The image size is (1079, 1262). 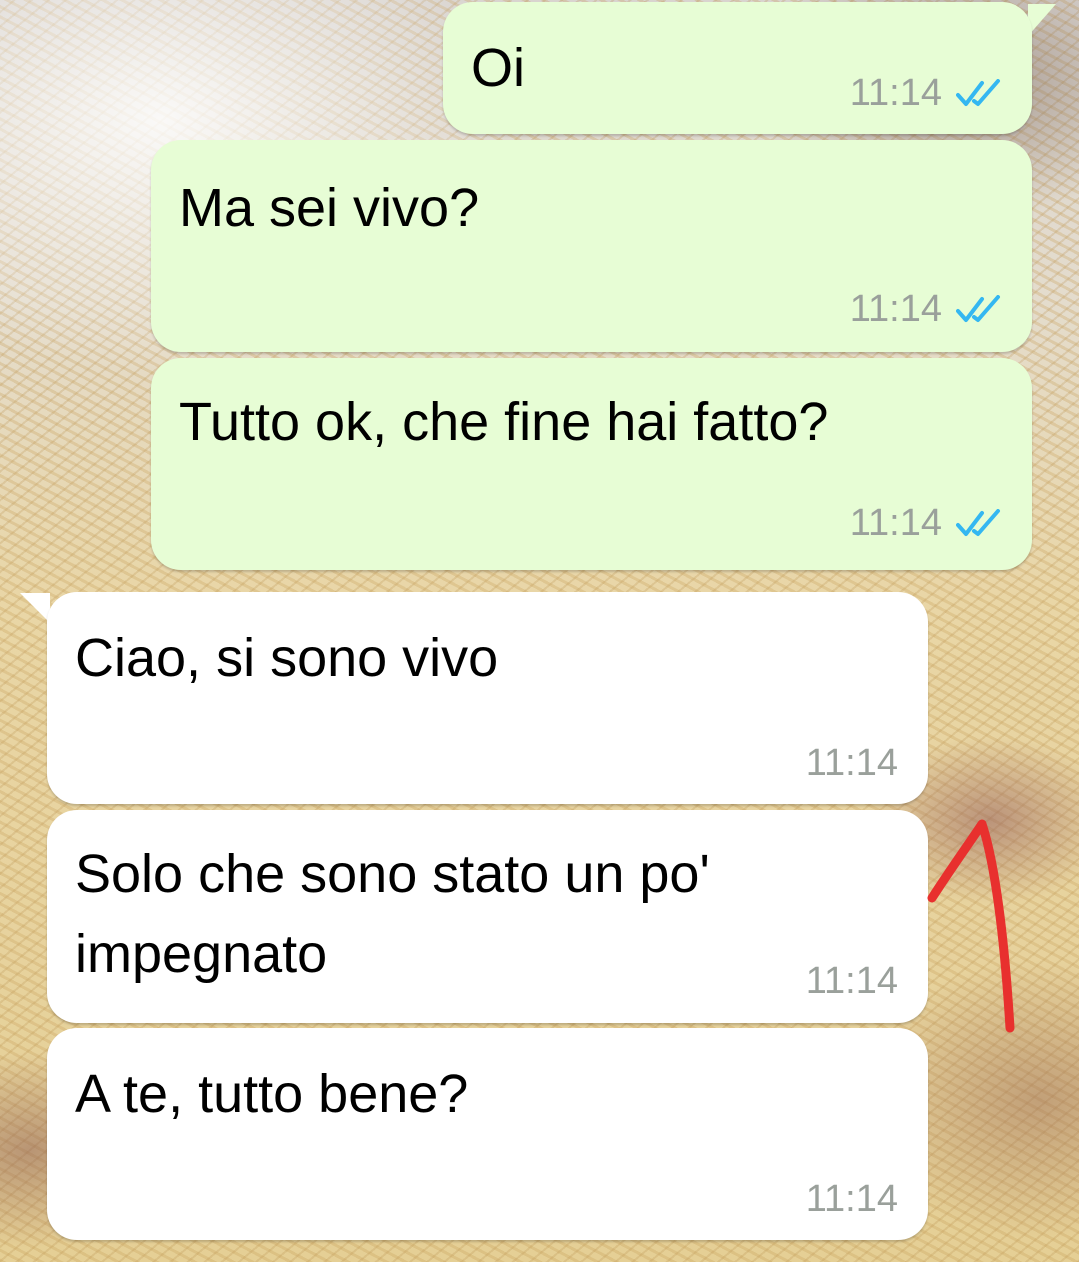 I want to click on outgoing-message: Tutto ok, che fine hai fatto? 11:14, so click(x=591, y=464).